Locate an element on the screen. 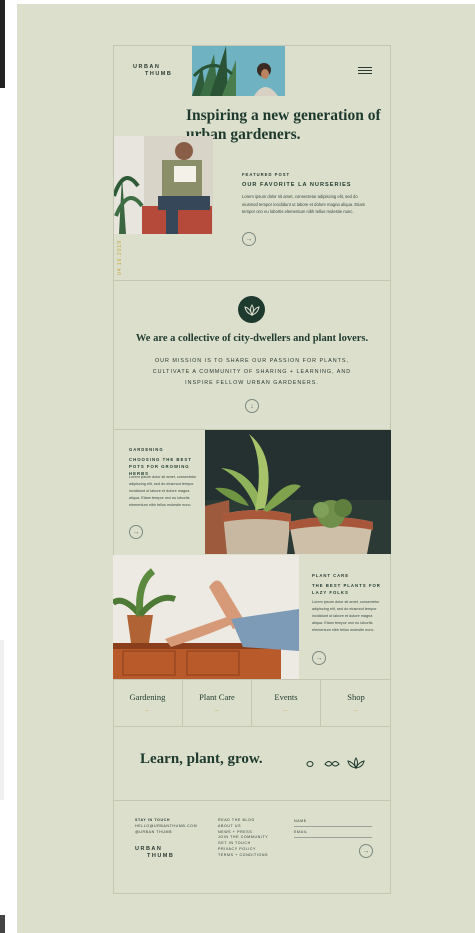 The width and height of the screenshot is (475, 933). nav-label: Plant Care is located at coordinates (217, 697).